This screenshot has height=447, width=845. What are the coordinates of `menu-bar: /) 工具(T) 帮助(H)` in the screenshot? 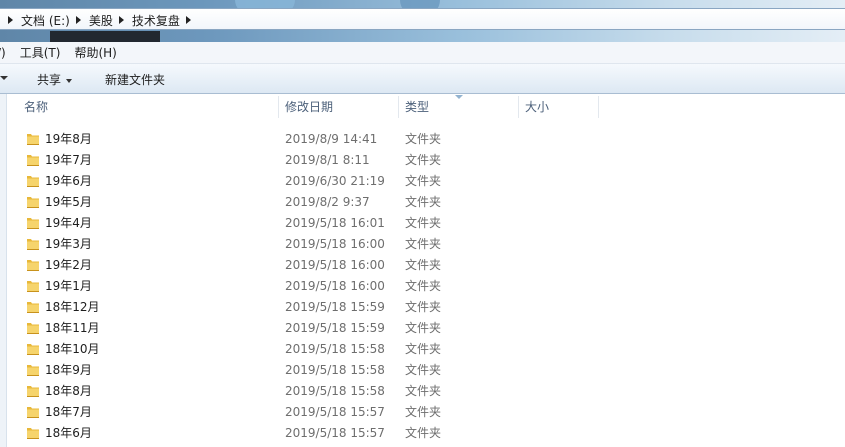 It's located at (422, 53).